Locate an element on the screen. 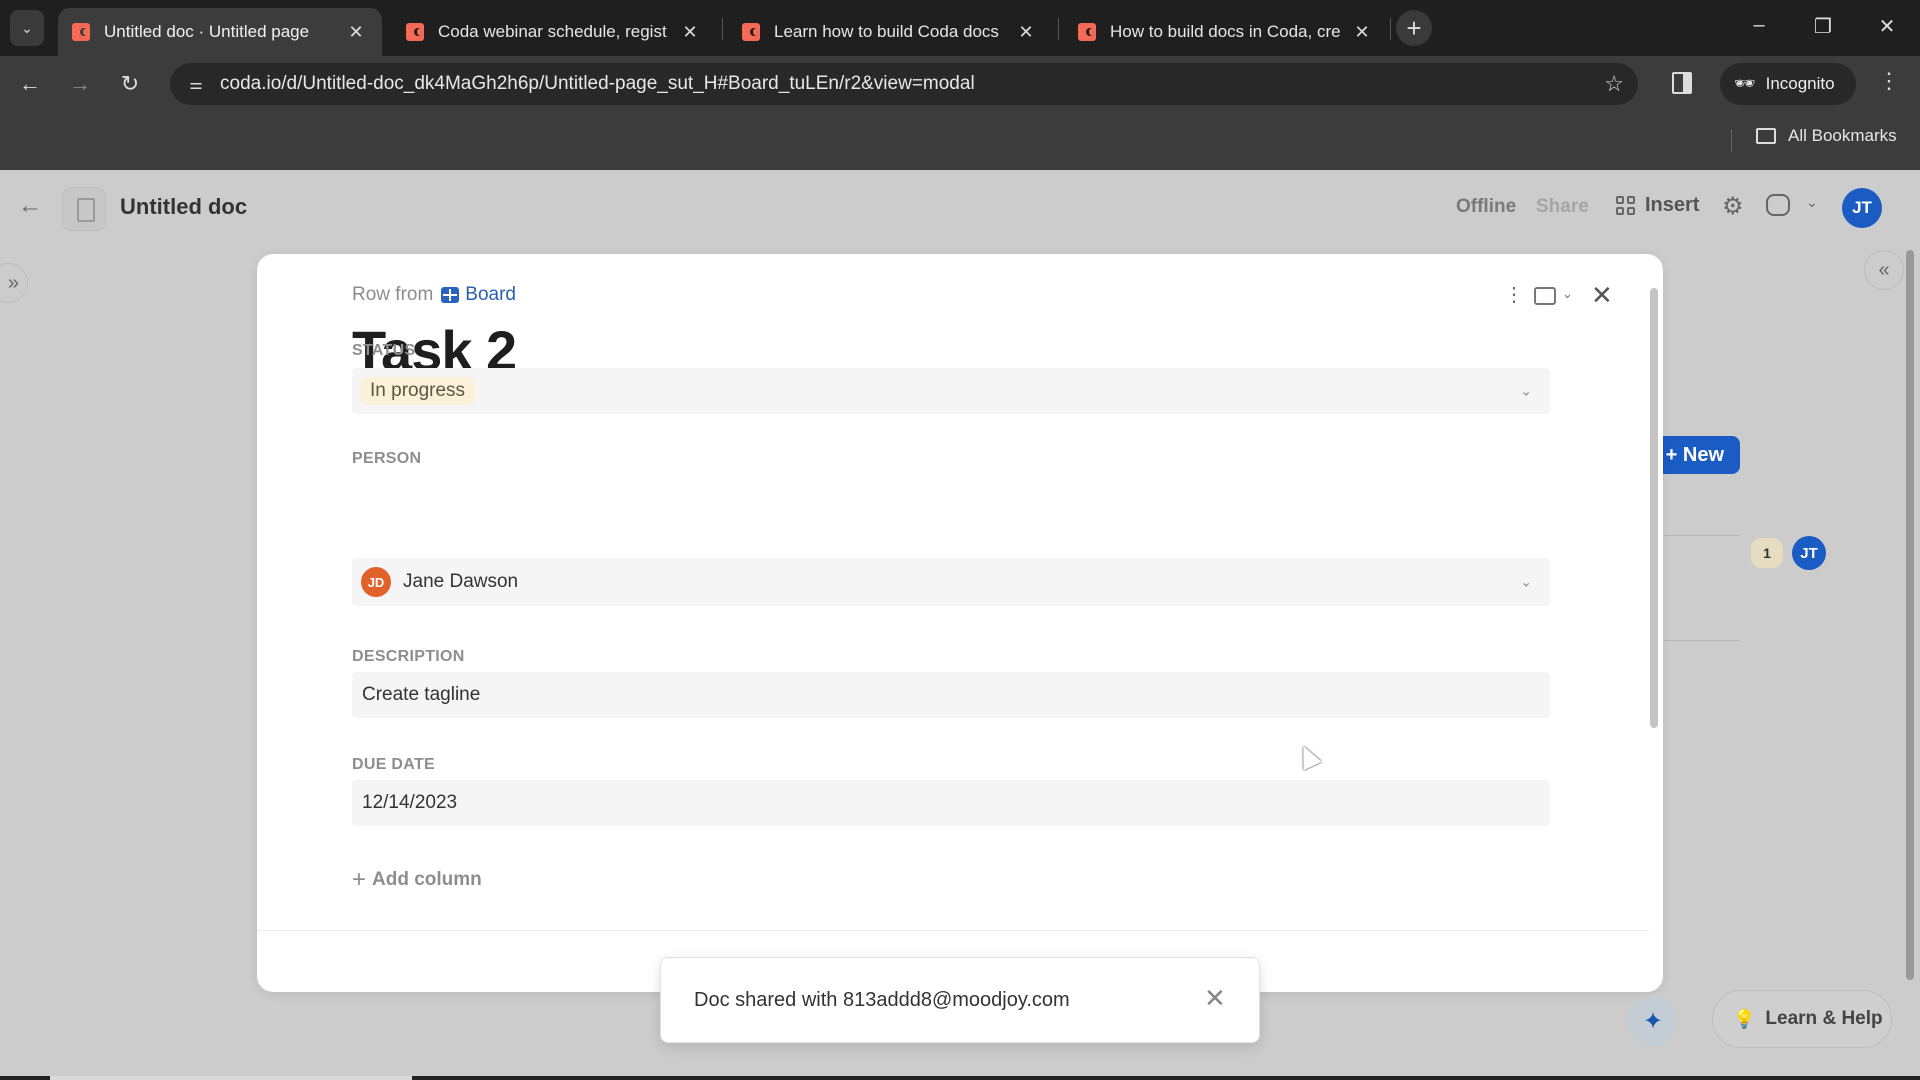  browser-menu-icon: ⋮ is located at coordinates (1889, 81).